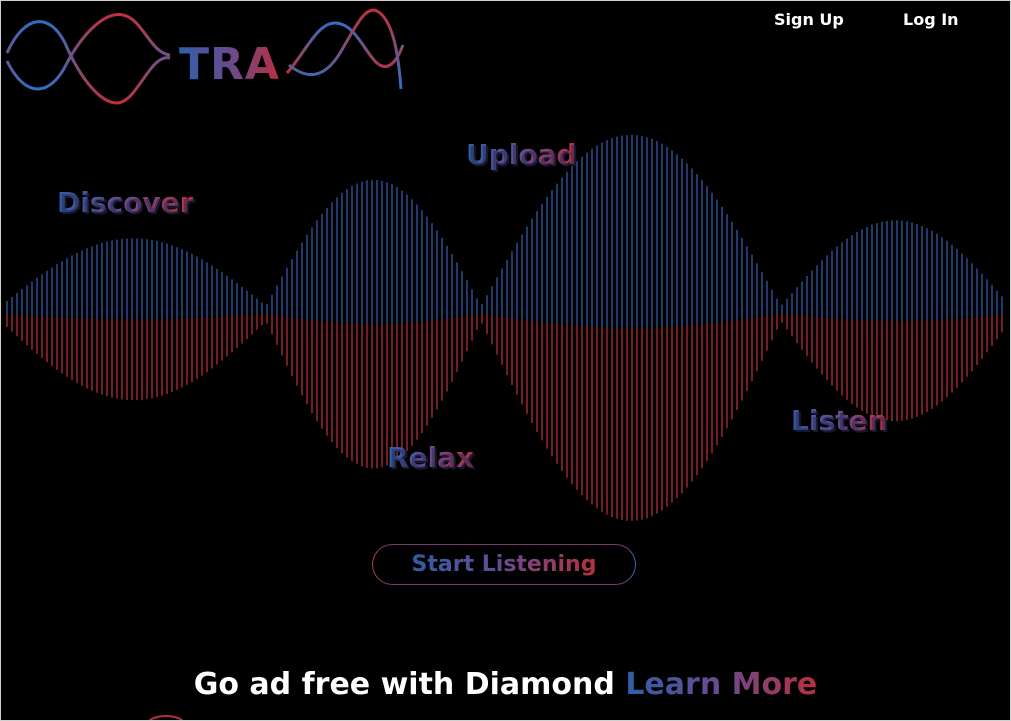 This screenshot has height=721, width=1011. What do you see at coordinates (229, 64) in the screenshot?
I see `logo-text: TRA` at bounding box center [229, 64].